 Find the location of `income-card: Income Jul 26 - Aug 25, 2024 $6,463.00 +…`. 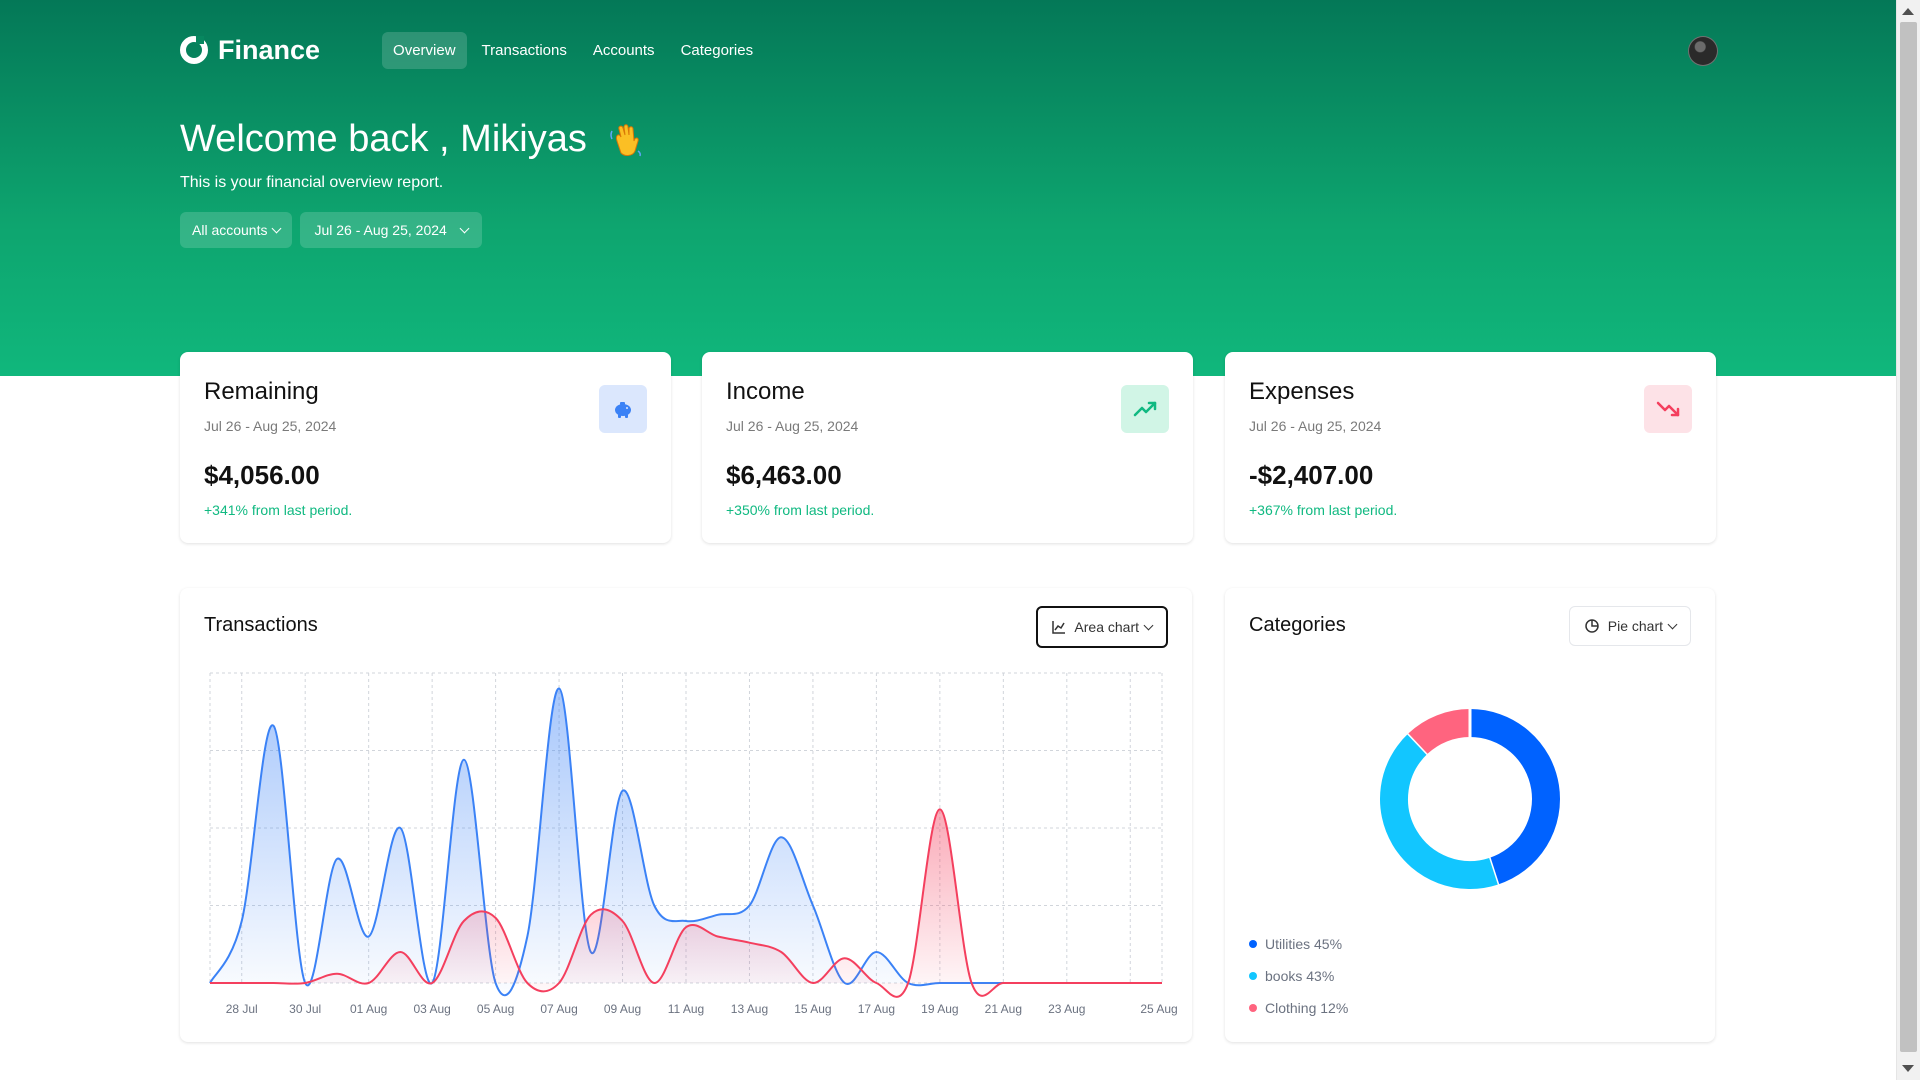

income-card: Income Jul 26 - Aug 25, 2024 $6,463.00 +… is located at coordinates (947, 447).